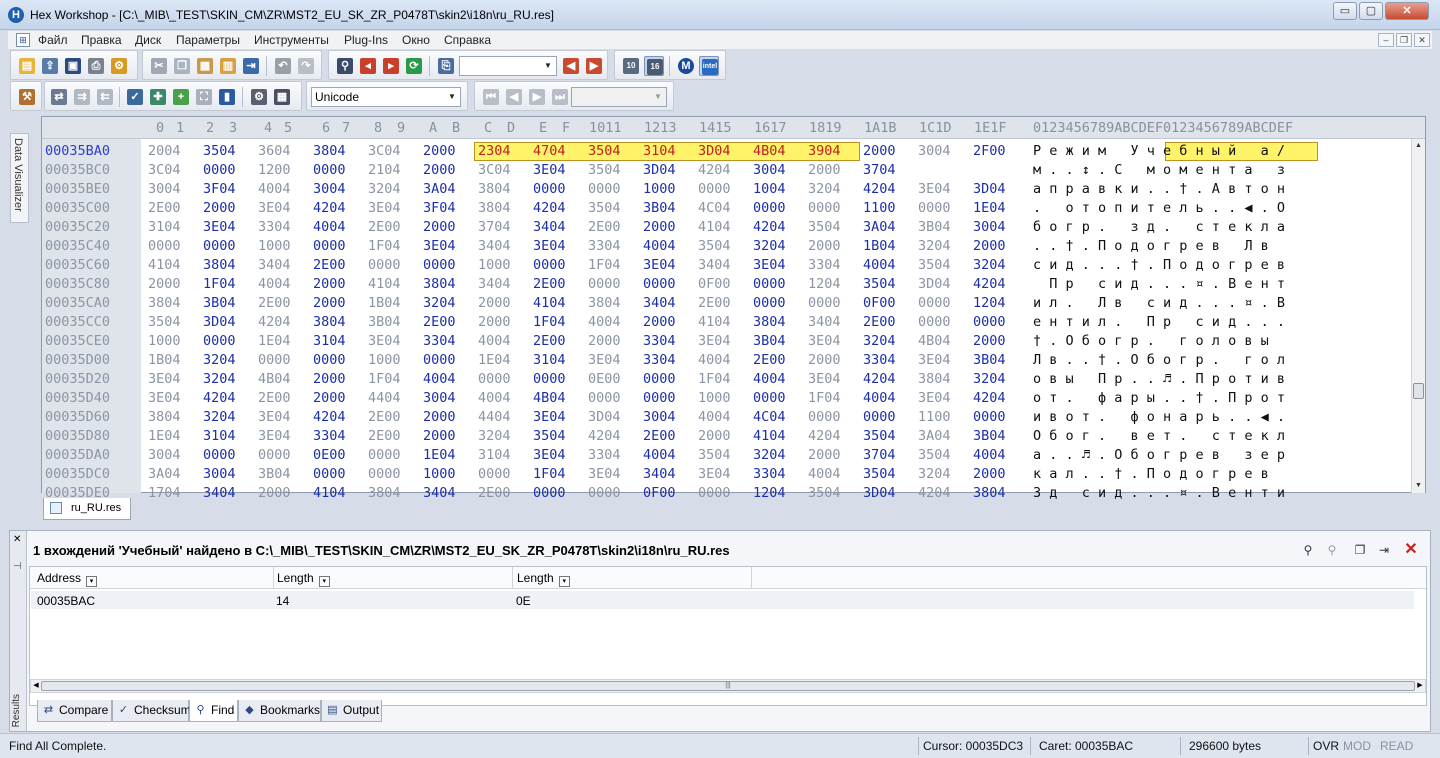 The width and height of the screenshot is (1440, 758). What do you see at coordinates (135, 97) in the screenshot?
I see `checksum-button: ✓` at bounding box center [135, 97].